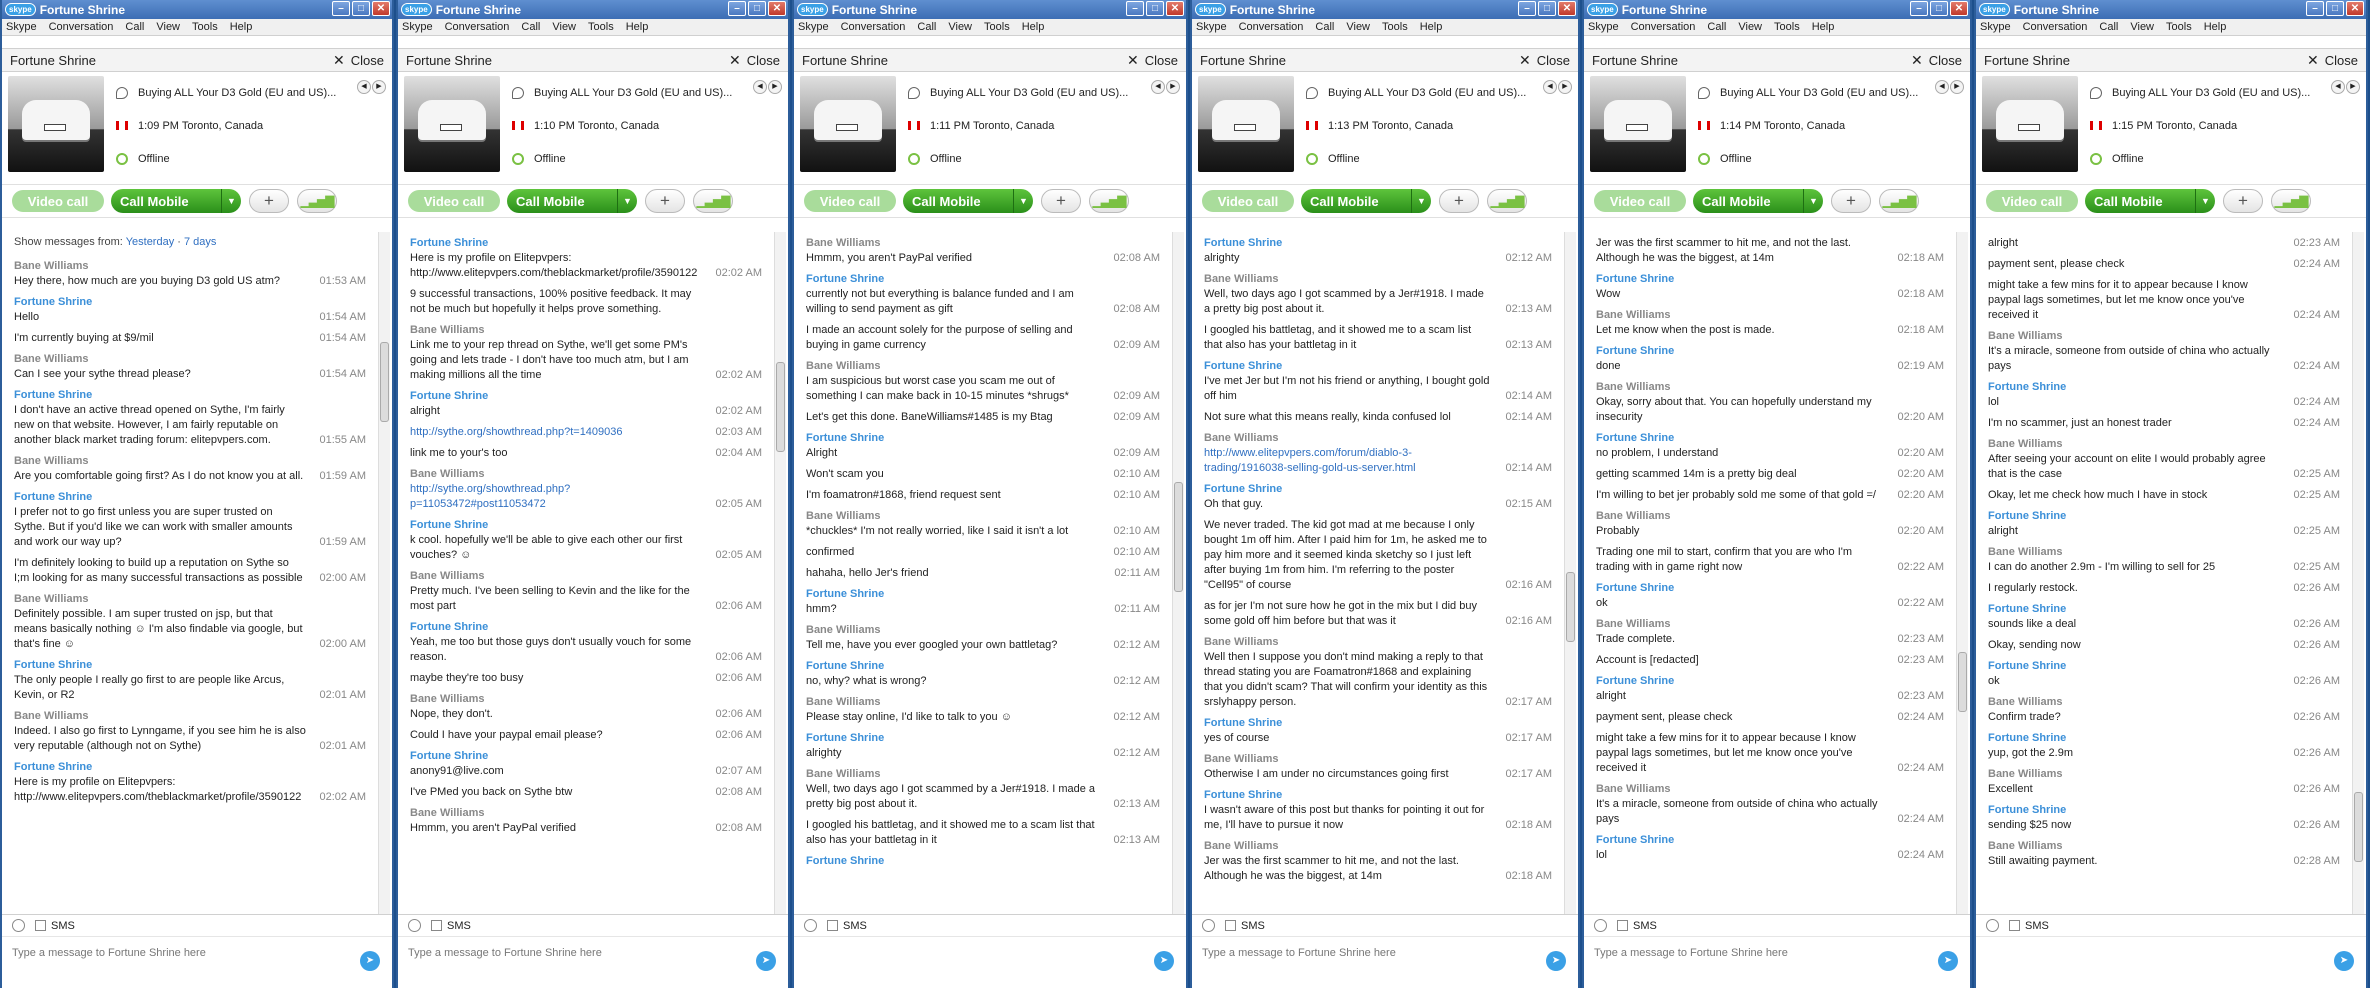 The height and width of the screenshot is (988, 2370). What do you see at coordinates (200, 242) in the screenshot?
I see `seven-days-link: 7 days` at bounding box center [200, 242].